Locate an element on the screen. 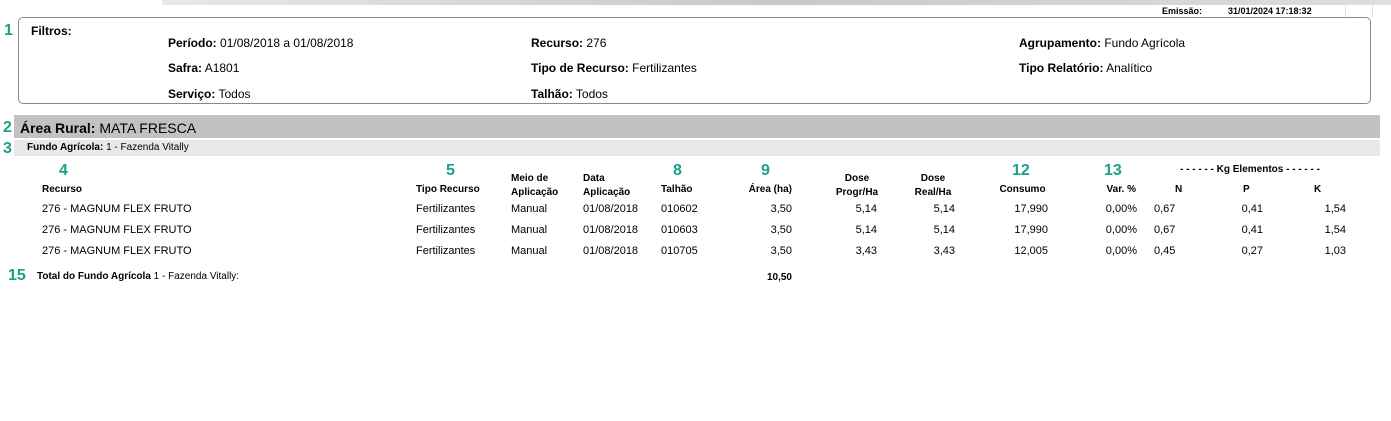 The width and height of the screenshot is (1391, 421). area-rural-heading: Área Rural: MATA FRESCA is located at coordinates (108, 128).